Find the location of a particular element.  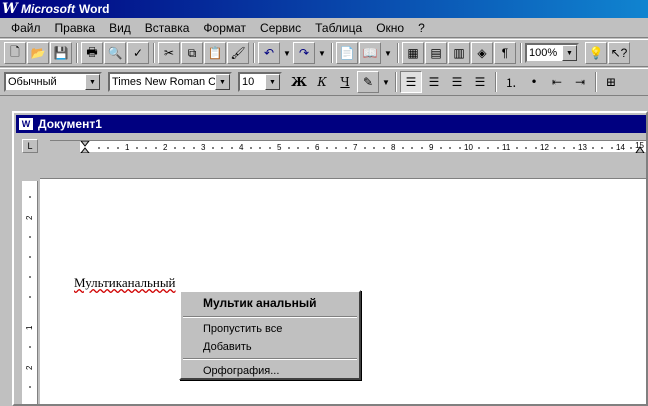

undo-dropdown-icon: ▼ is located at coordinates (287, 53).